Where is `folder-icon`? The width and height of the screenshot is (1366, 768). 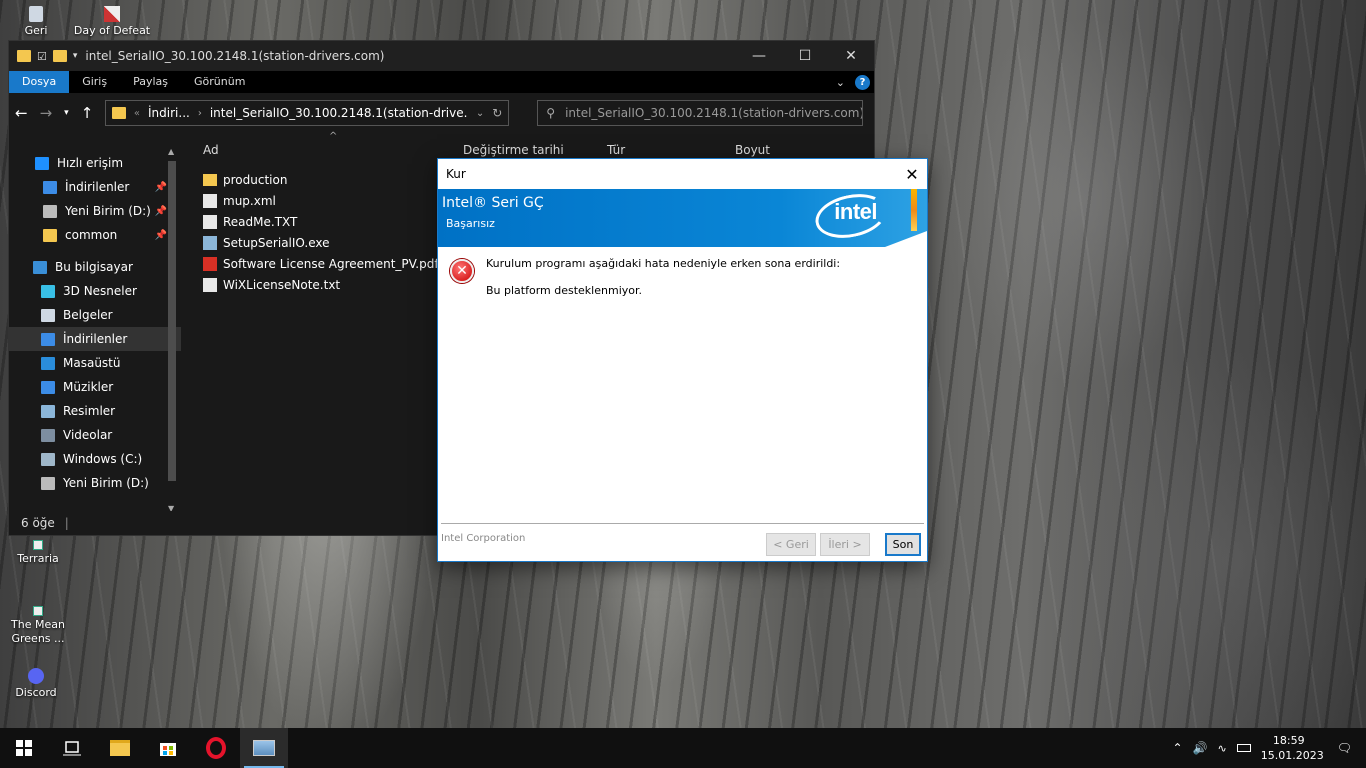
folder-icon is located at coordinates (119, 113).